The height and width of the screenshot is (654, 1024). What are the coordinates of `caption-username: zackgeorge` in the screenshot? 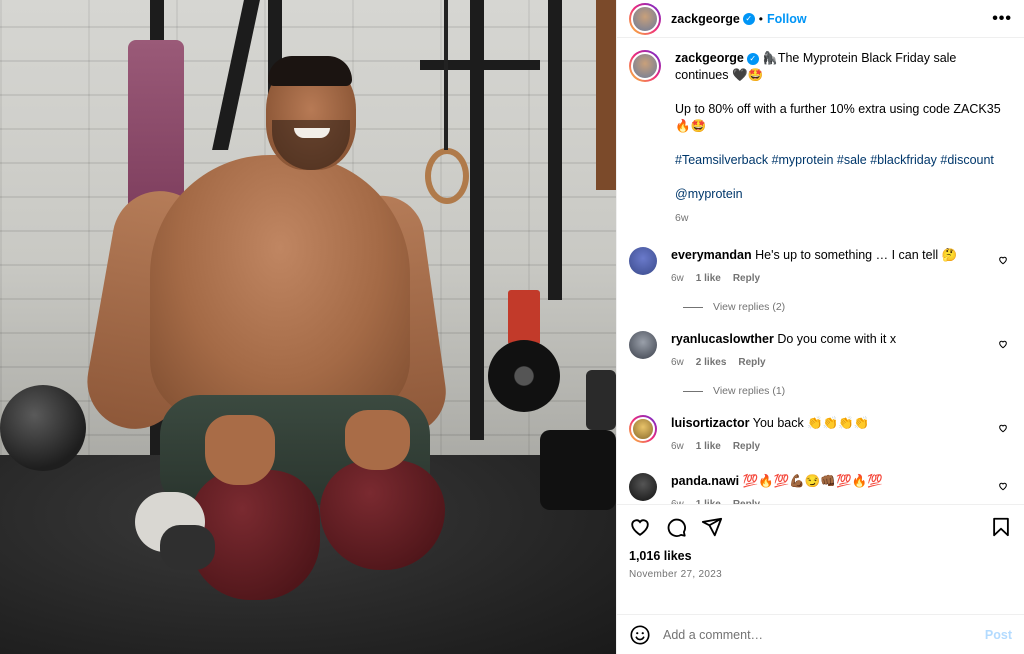 It's located at (709, 58).